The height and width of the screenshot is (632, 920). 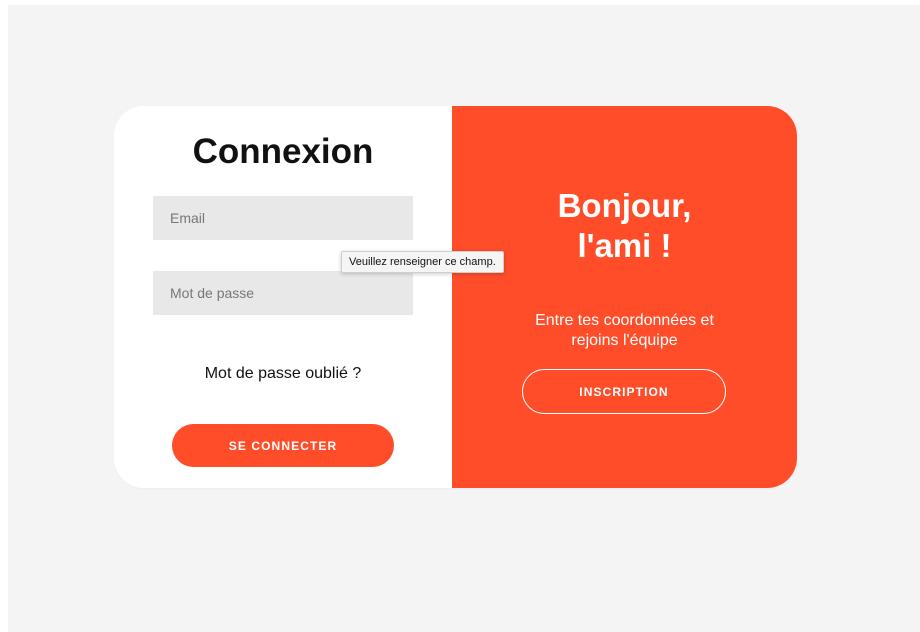 What do you see at coordinates (624, 320) in the screenshot?
I see `signup-description-line-1: Entre tes coordonnées et` at bounding box center [624, 320].